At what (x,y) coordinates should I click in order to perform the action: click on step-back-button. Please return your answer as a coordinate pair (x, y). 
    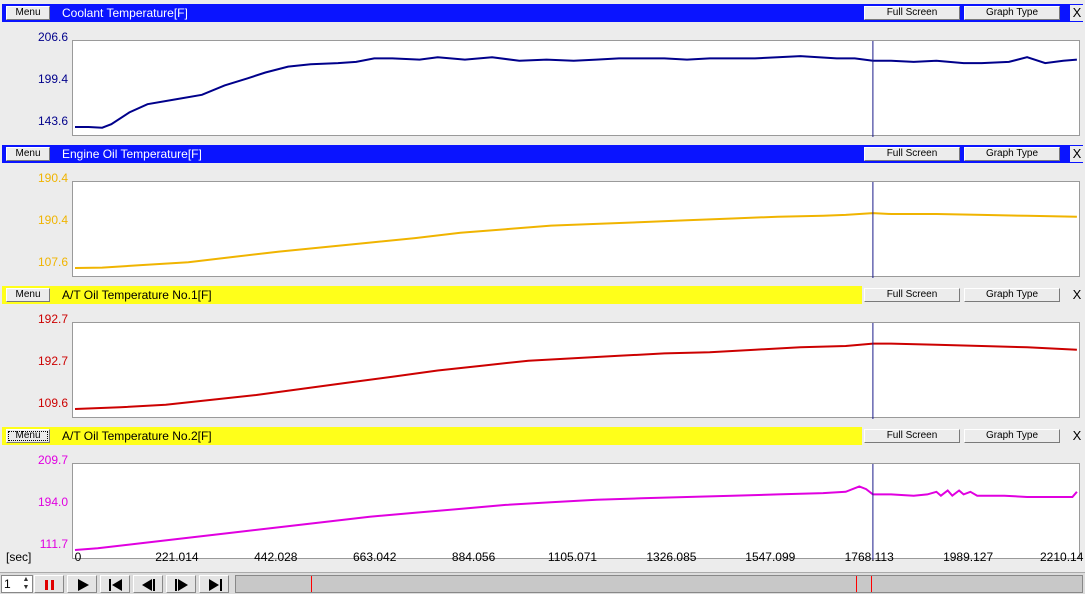
    Looking at the image, I should click on (148, 584).